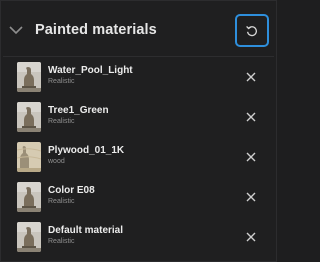 Image resolution: width=320 pixels, height=262 pixels. I want to click on material-name: Plywood_01_1K, so click(86, 150).